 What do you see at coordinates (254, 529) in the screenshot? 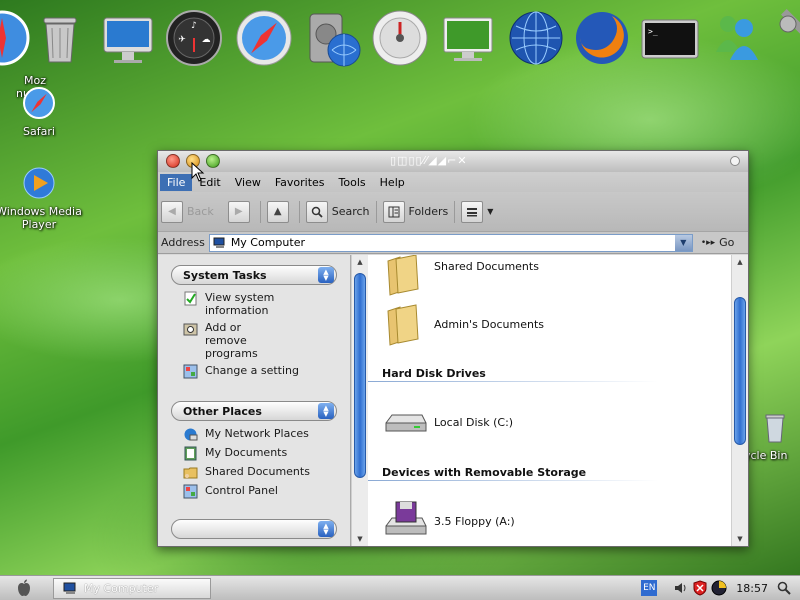
I see `details-header: ▲ ▼` at bounding box center [254, 529].